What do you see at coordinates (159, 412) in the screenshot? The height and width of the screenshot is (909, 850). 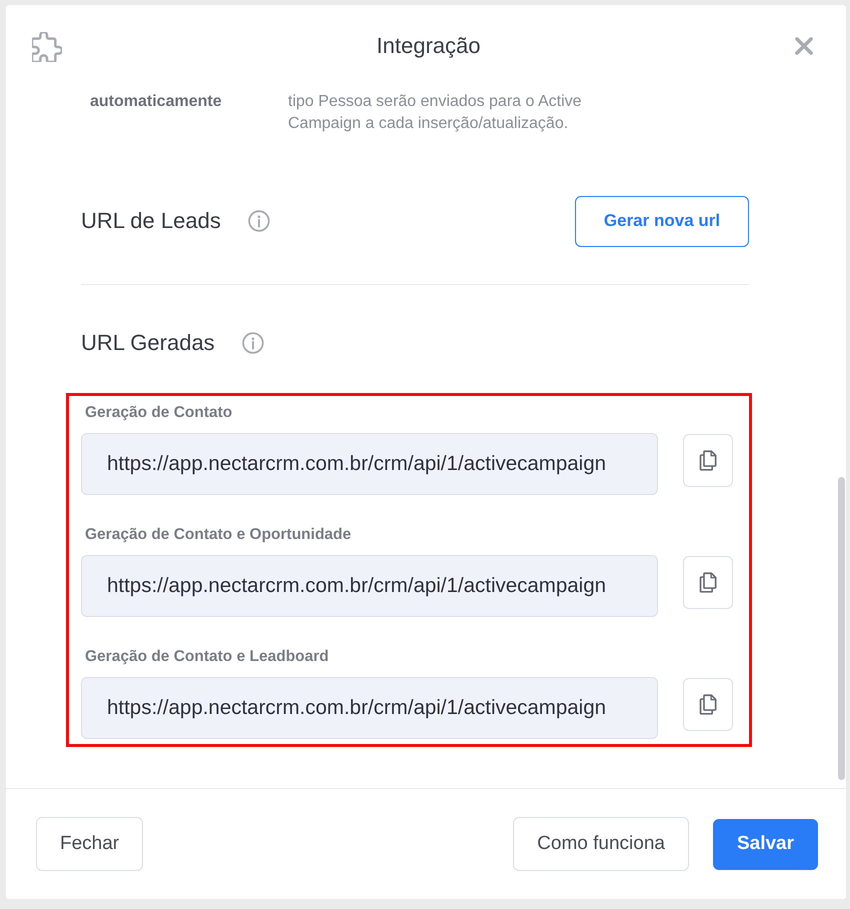 I see `field-label: Geração de Contato` at bounding box center [159, 412].